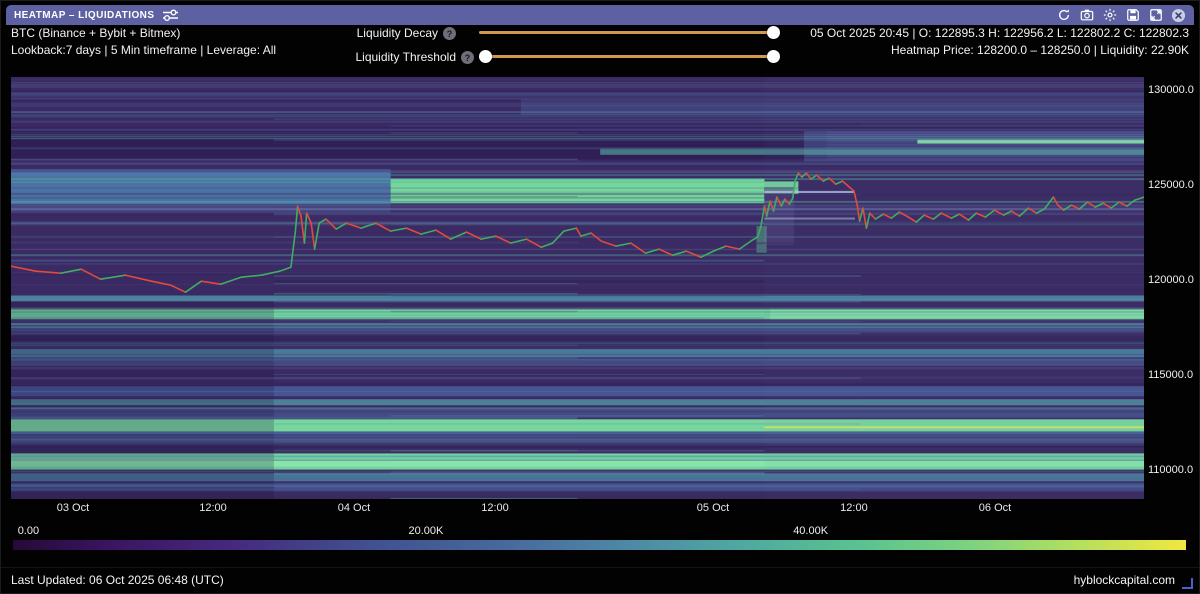  What do you see at coordinates (713, 508) in the screenshot?
I see `x-axis-label: 05 Oct` at bounding box center [713, 508].